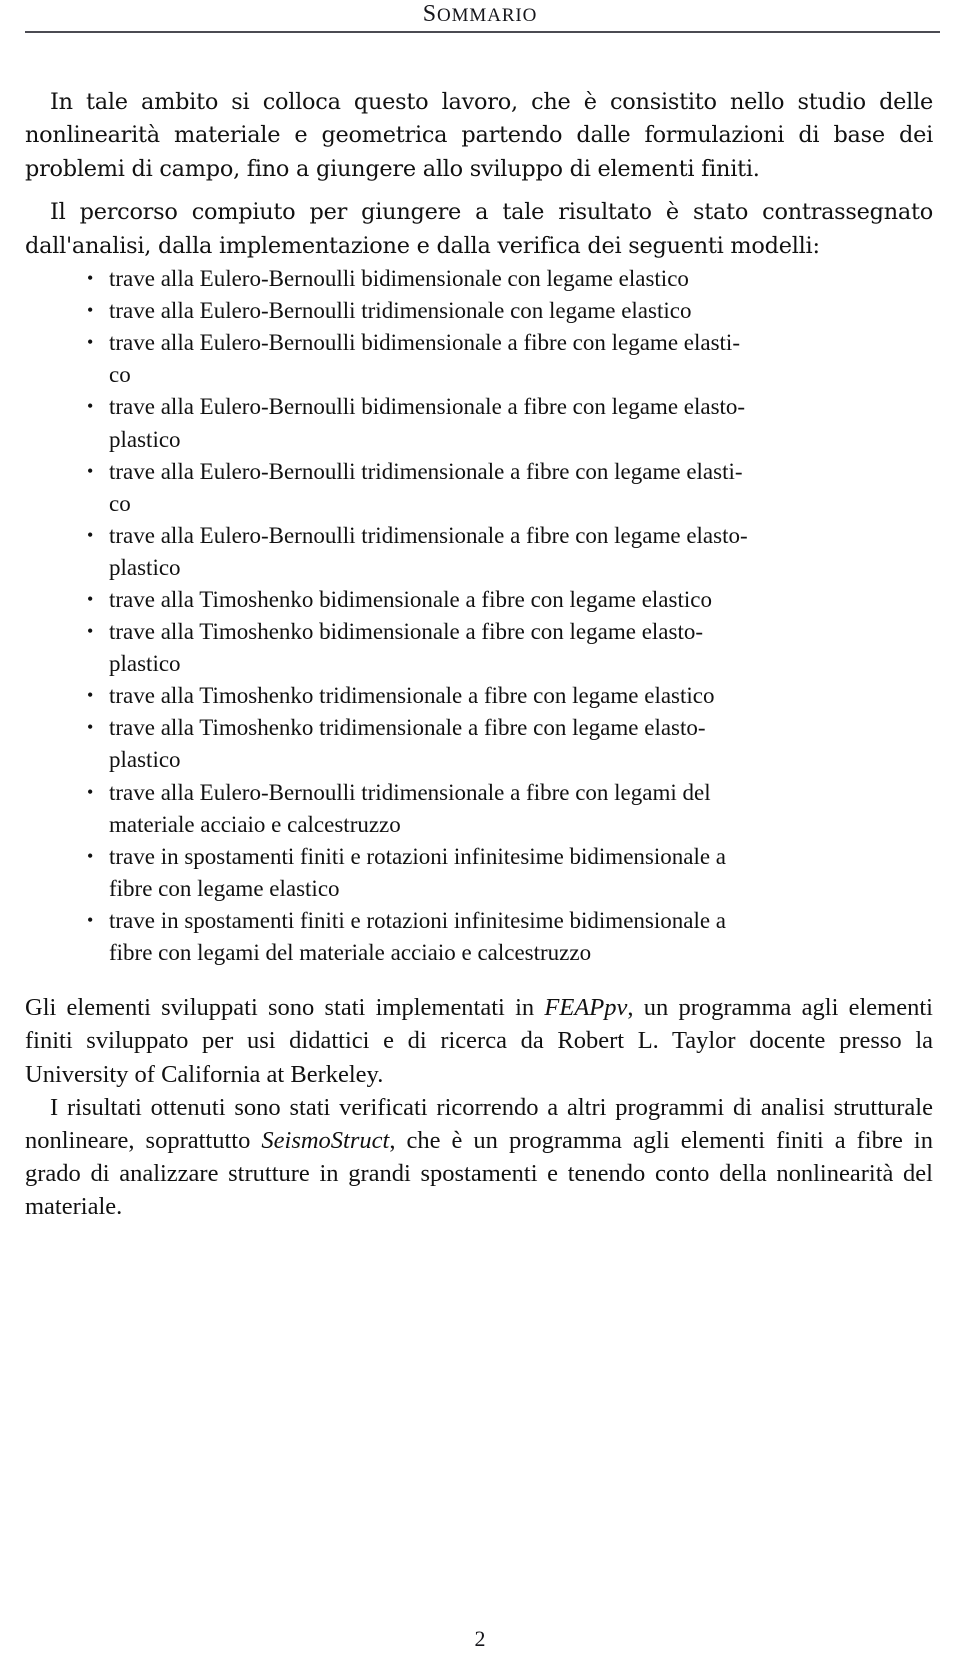  Describe the element at coordinates (487, 15) in the screenshot. I see `page-title-rest: OMMARIO` at that location.